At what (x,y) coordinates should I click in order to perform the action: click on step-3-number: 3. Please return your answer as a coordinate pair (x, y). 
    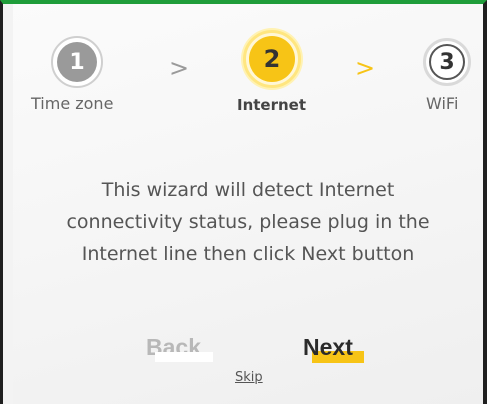
    Looking at the image, I should click on (447, 62).